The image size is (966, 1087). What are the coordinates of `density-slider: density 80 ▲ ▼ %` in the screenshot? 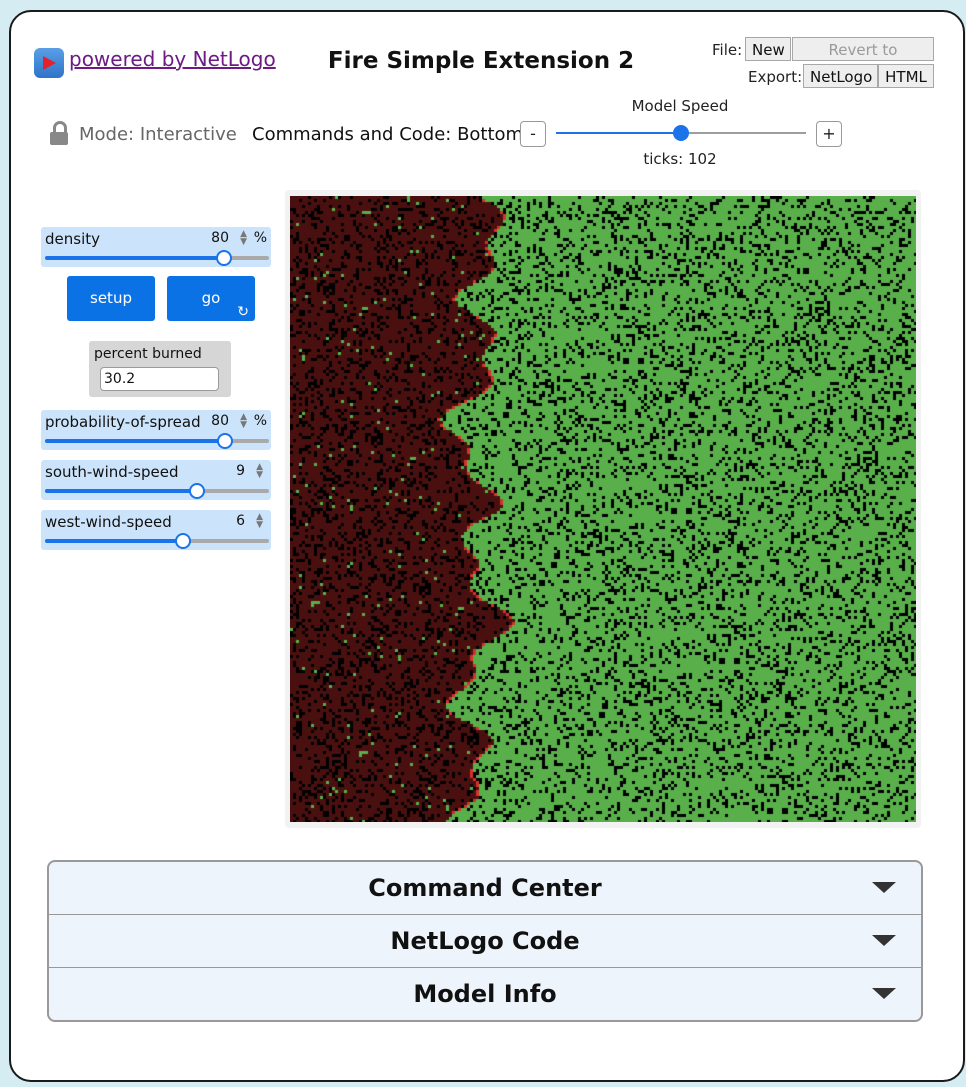 It's located at (156, 247).